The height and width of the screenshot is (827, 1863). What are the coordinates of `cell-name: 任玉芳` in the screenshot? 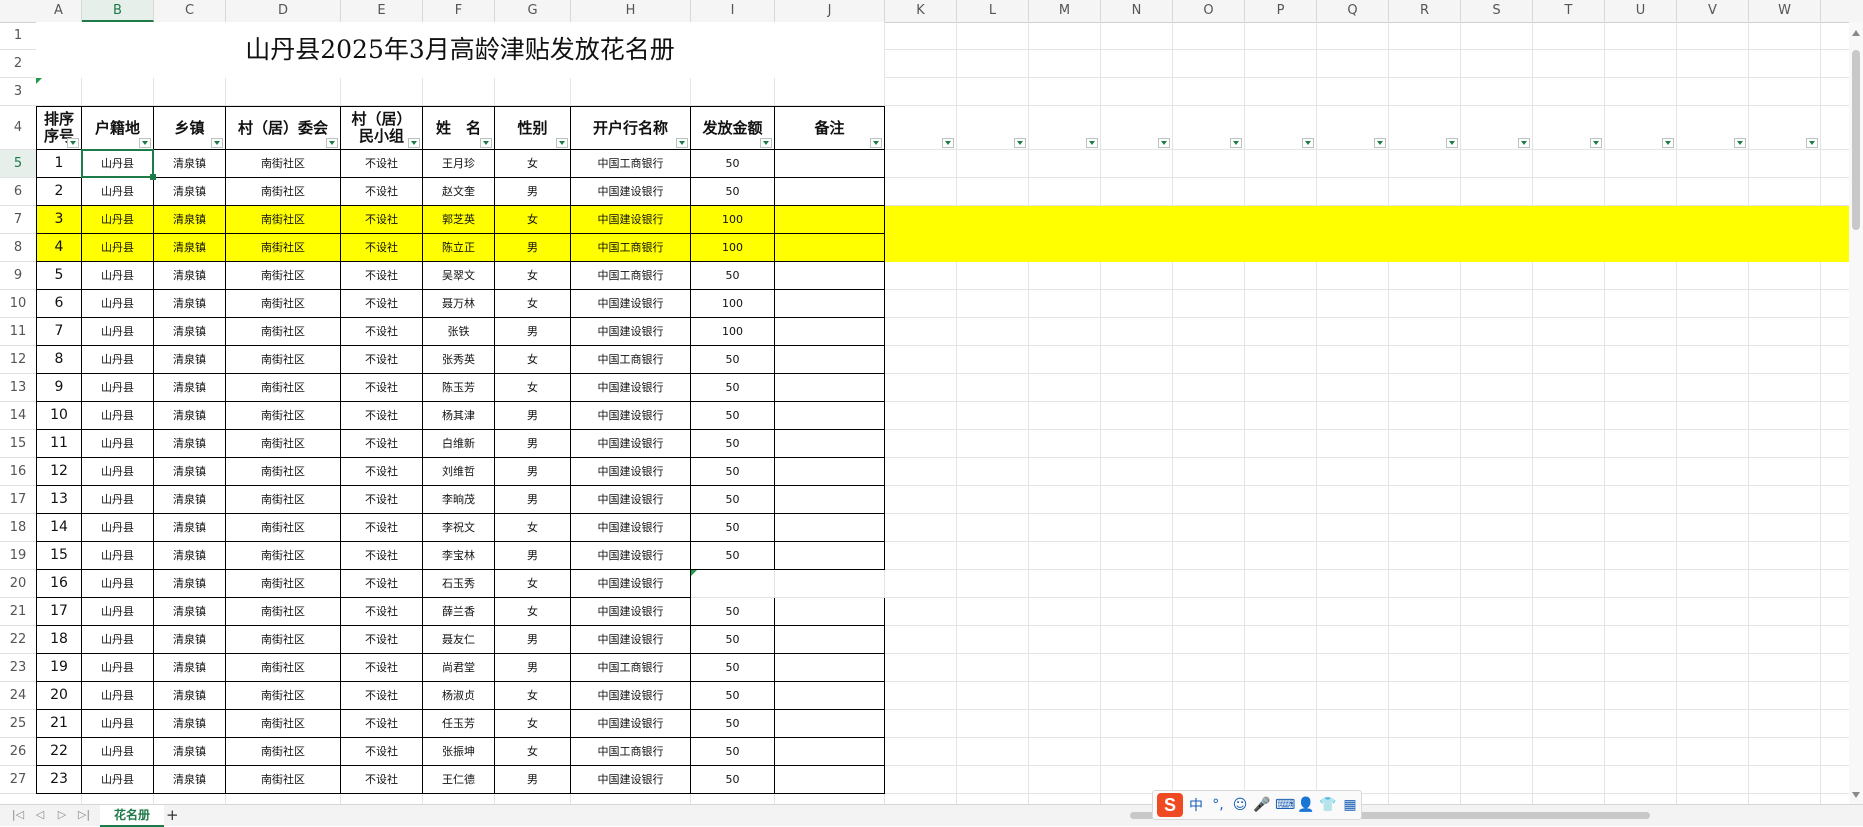 It's located at (459, 724).